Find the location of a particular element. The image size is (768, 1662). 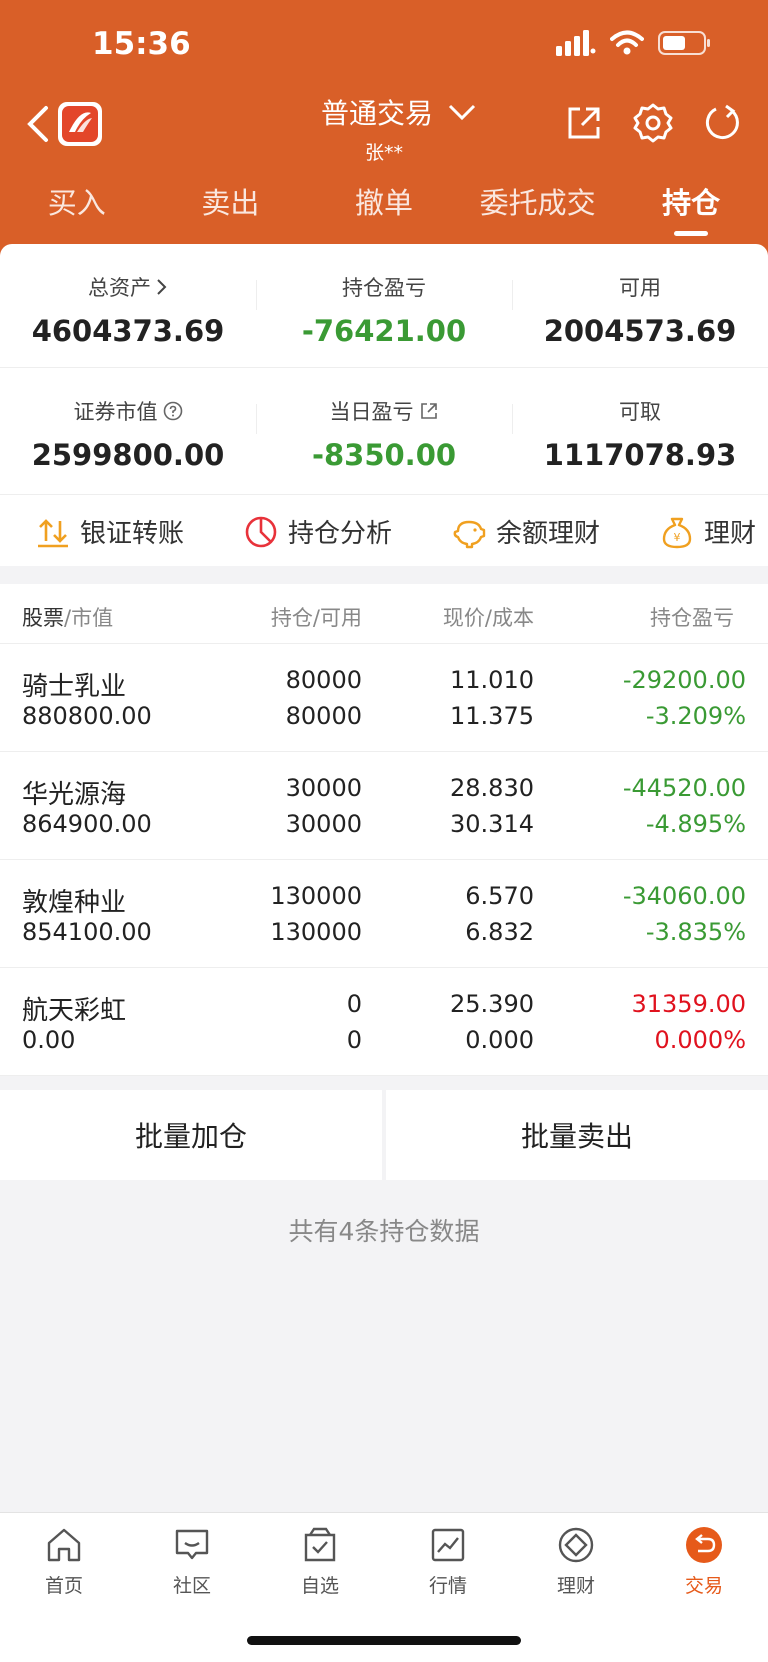

stock-name: 敦煌种业 is located at coordinates (74, 903).